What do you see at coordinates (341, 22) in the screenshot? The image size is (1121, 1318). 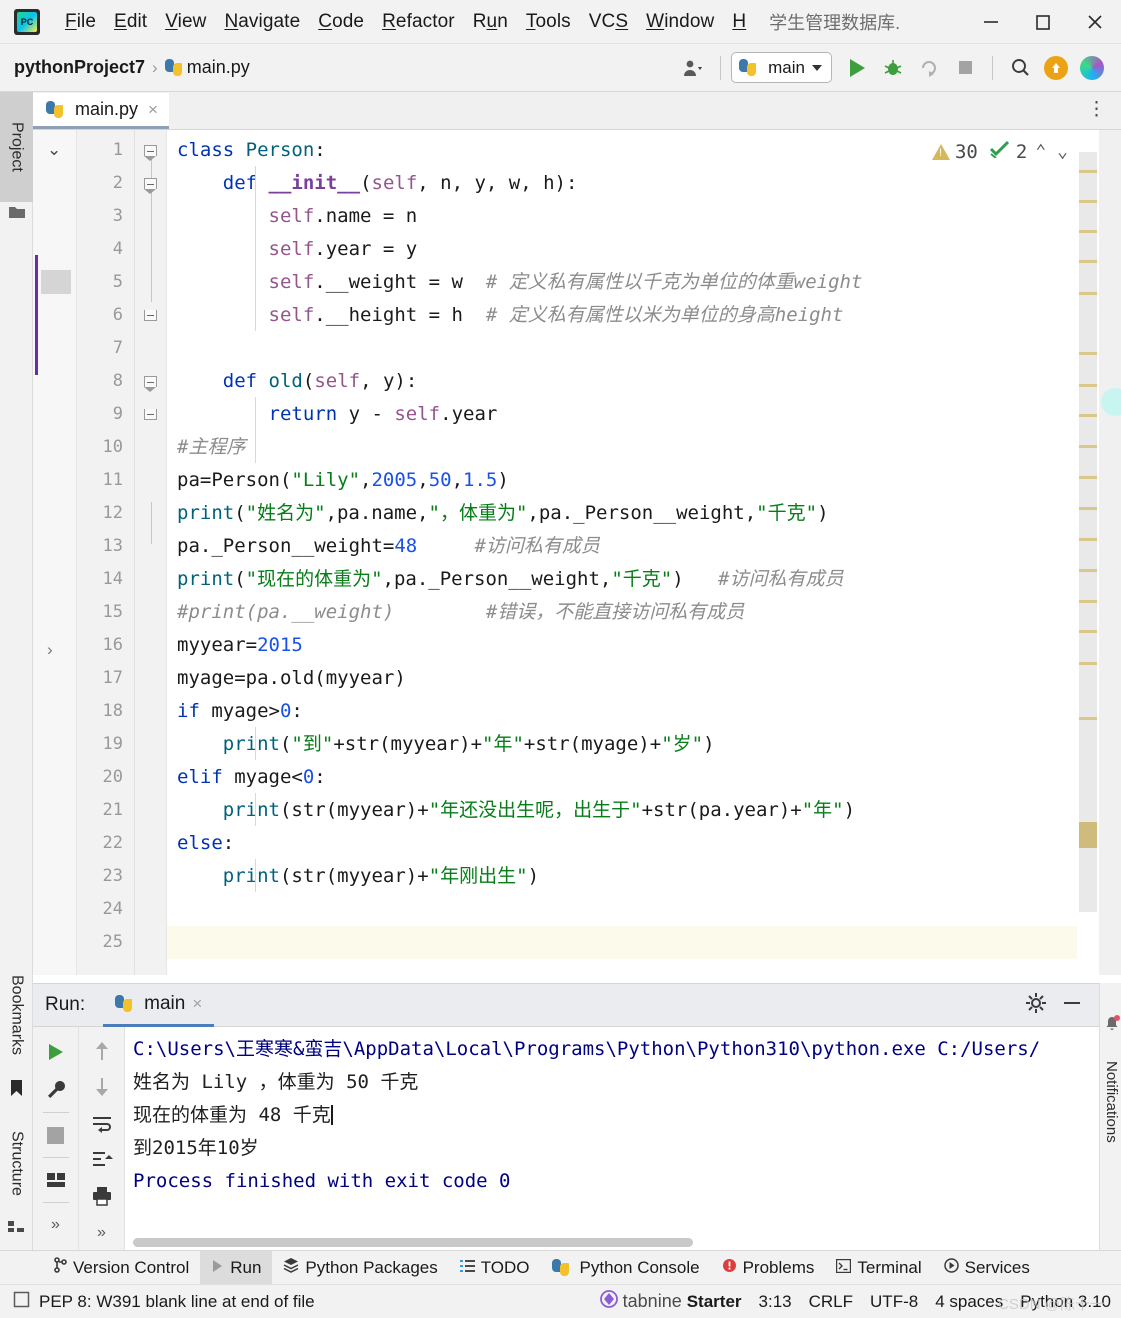 I see `menu-code: Code` at bounding box center [341, 22].